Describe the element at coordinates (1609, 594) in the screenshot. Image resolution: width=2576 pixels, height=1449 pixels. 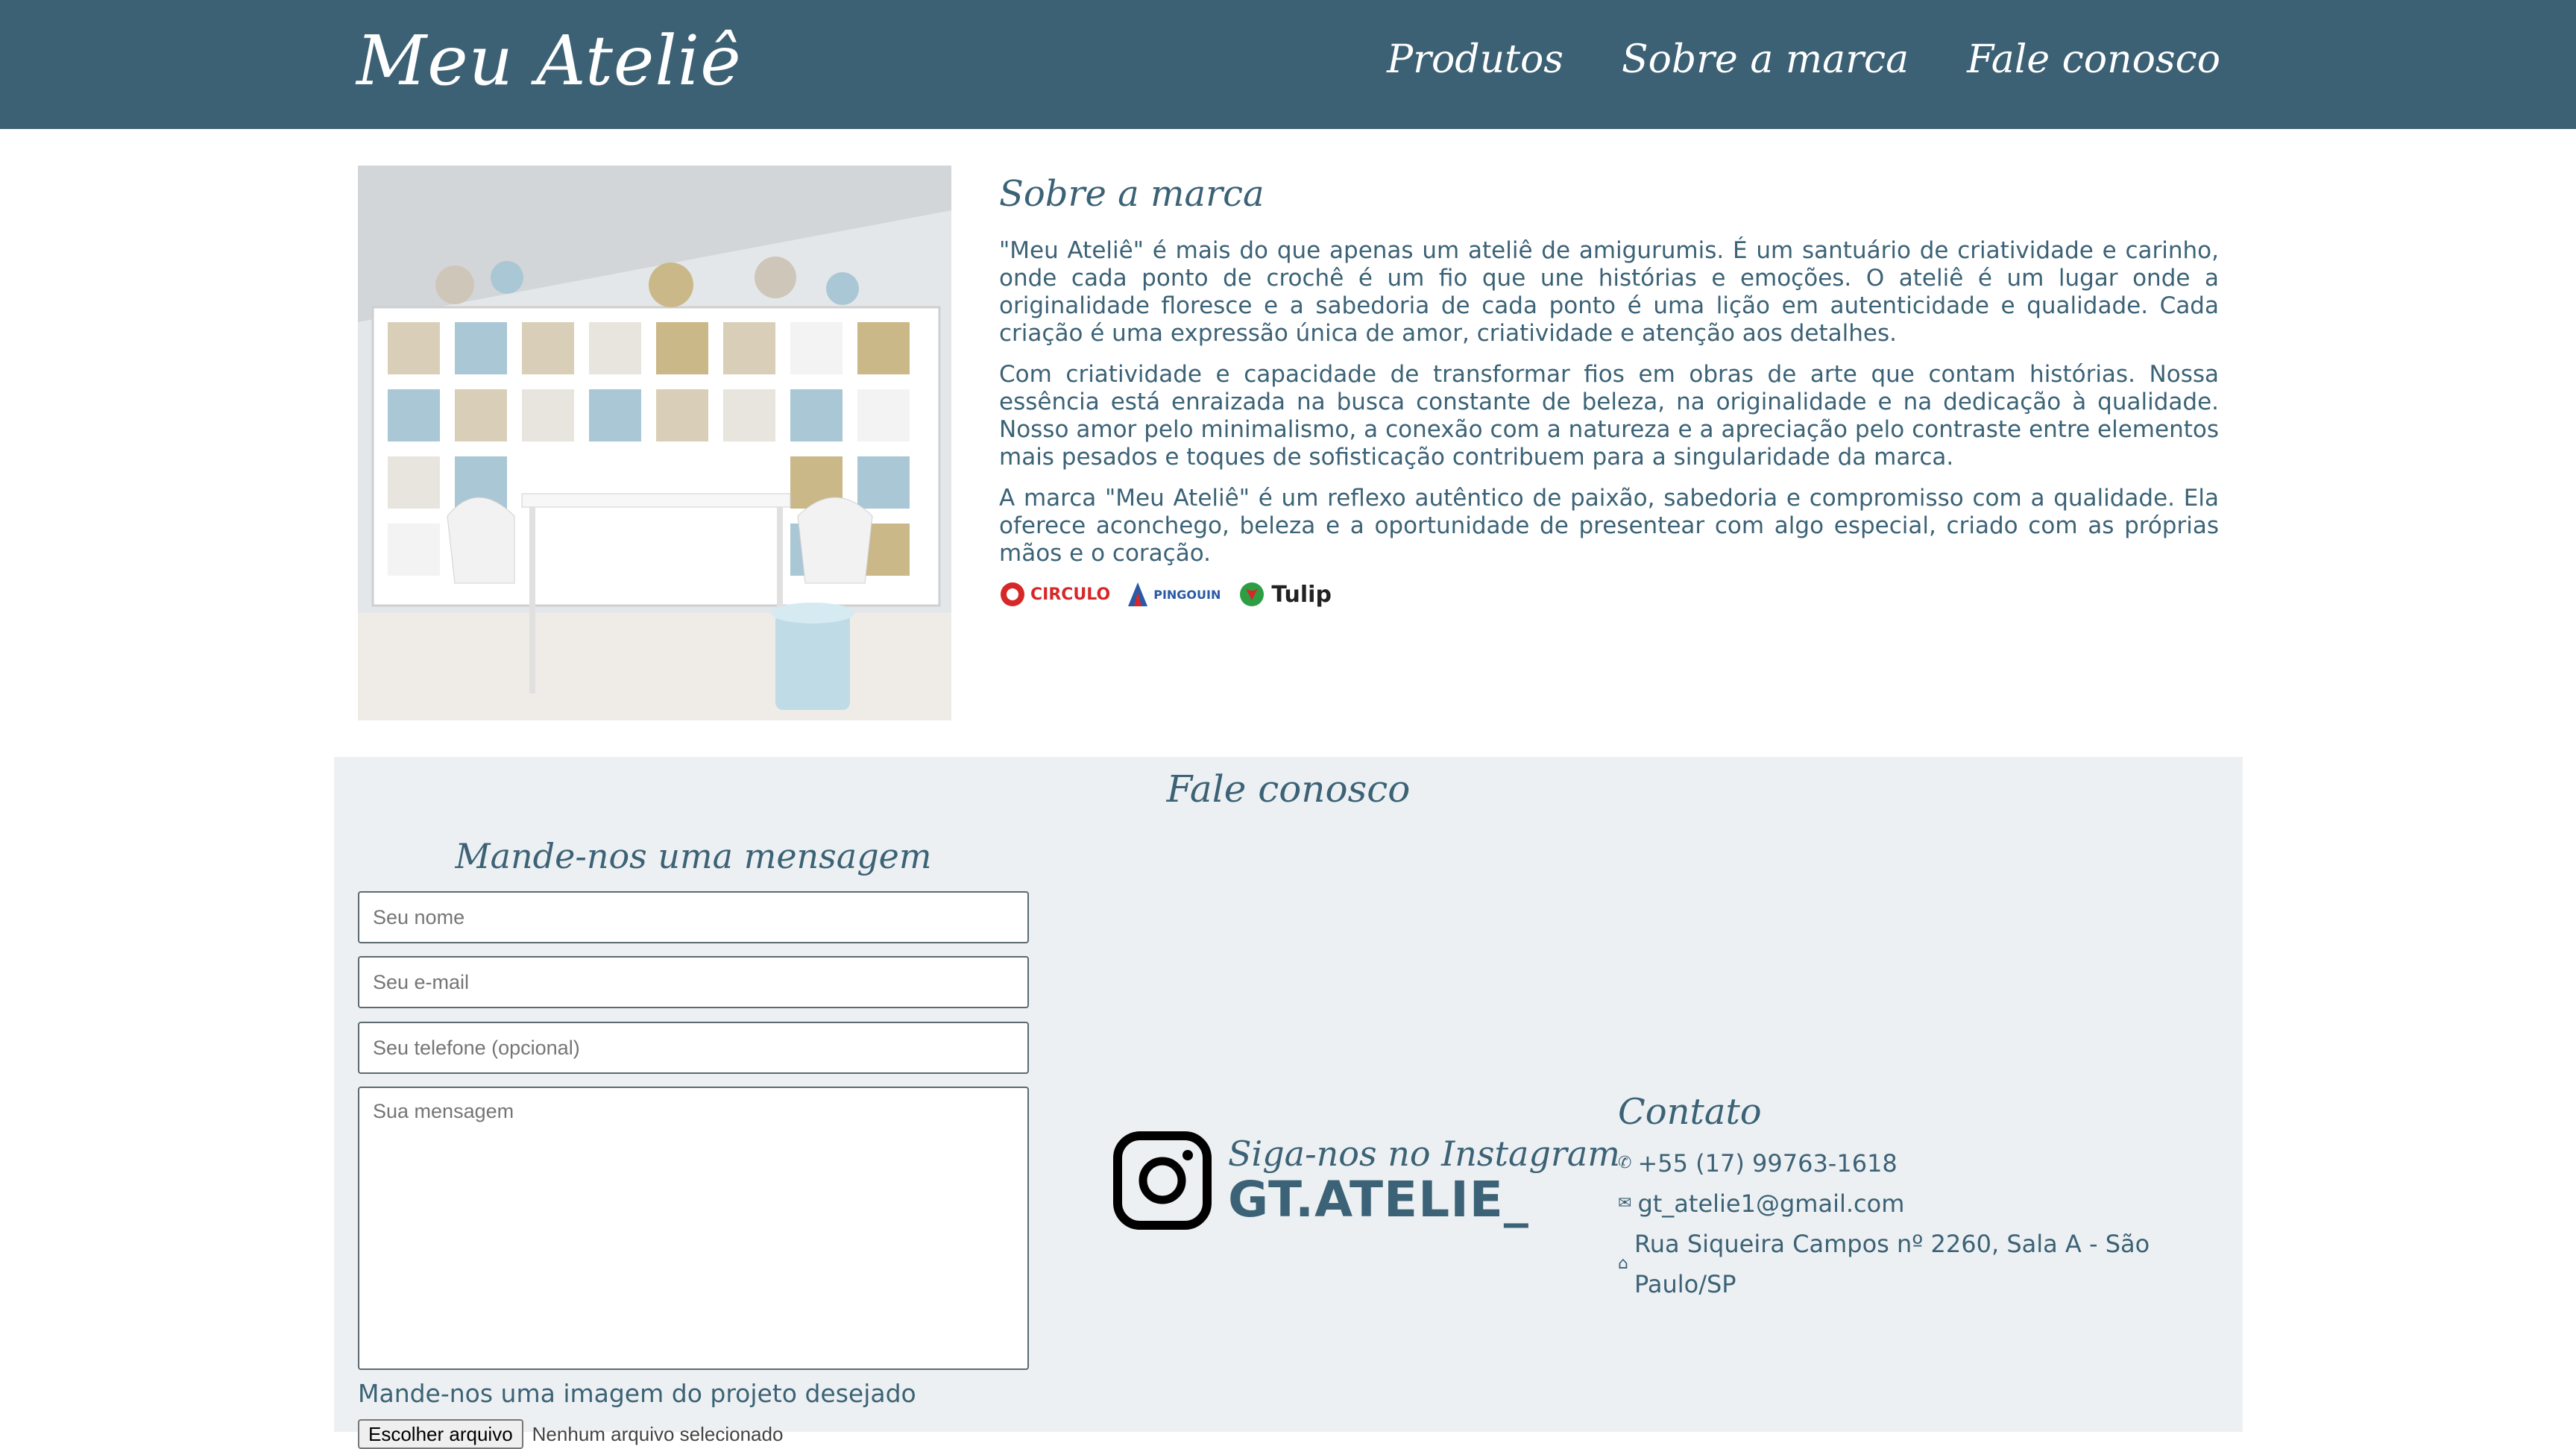
I see `partner-brands: CIRCULO PINGOUIN Tulip` at that location.